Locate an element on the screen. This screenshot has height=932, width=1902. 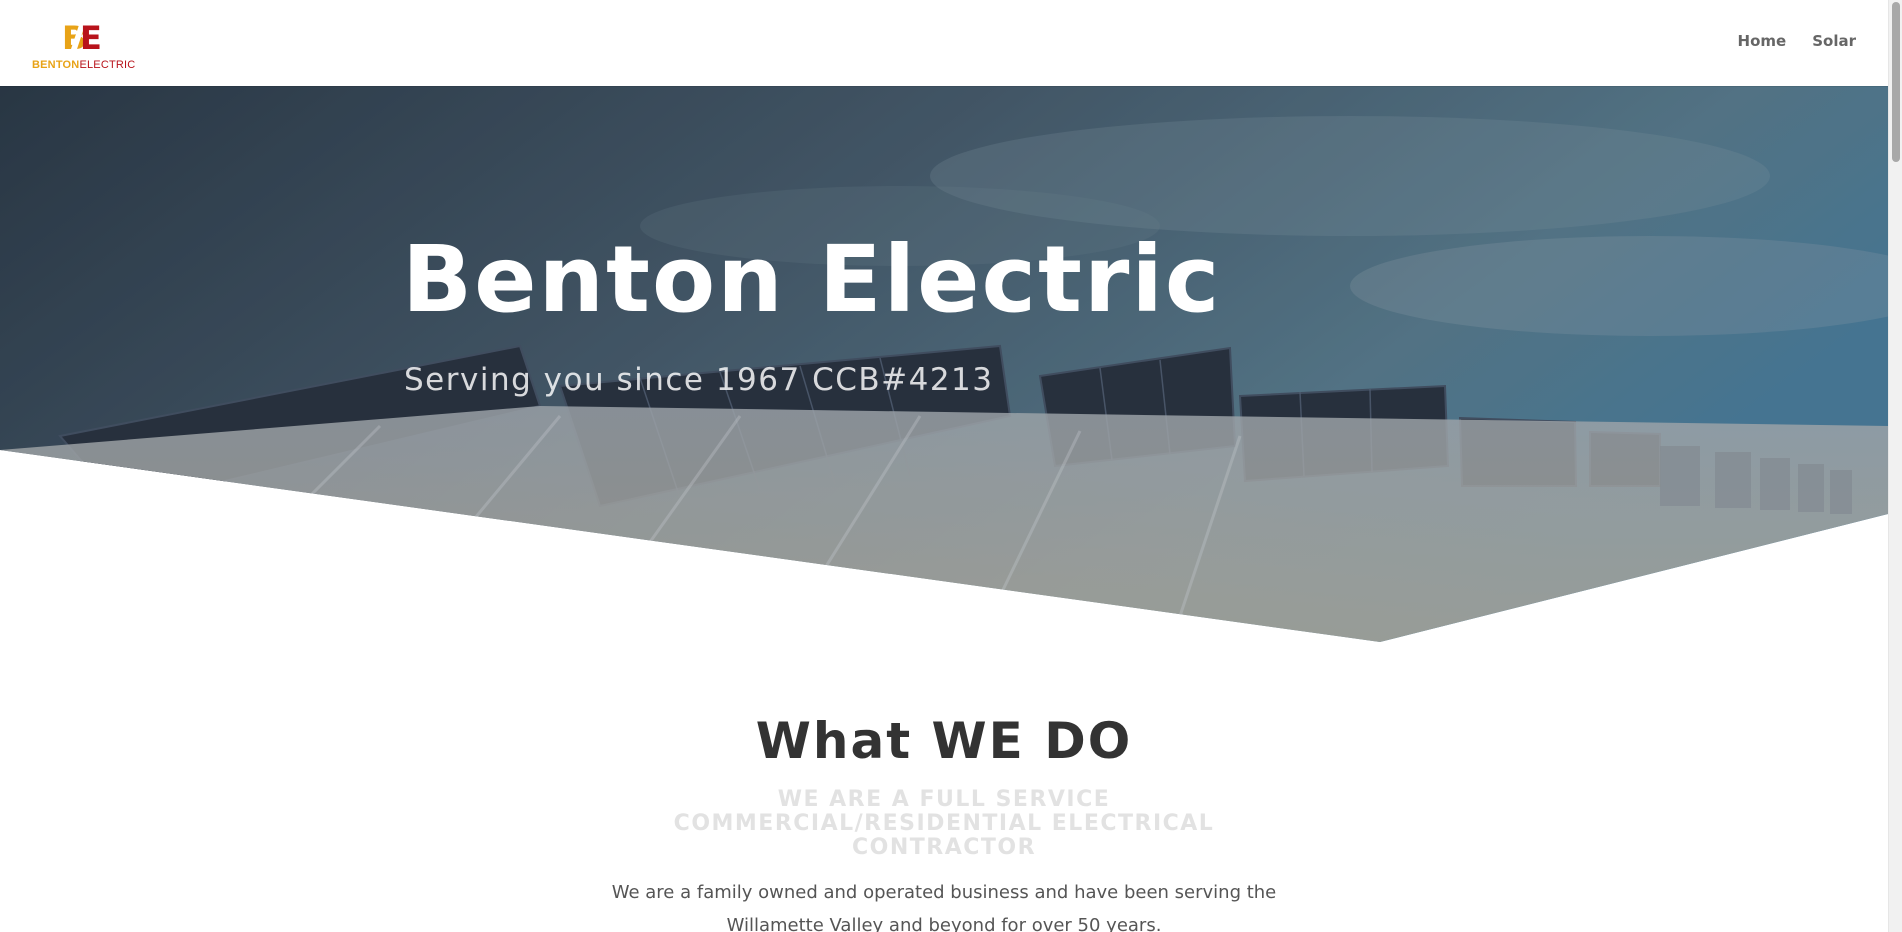
scrollbar-thumb is located at coordinates (1896, 82).